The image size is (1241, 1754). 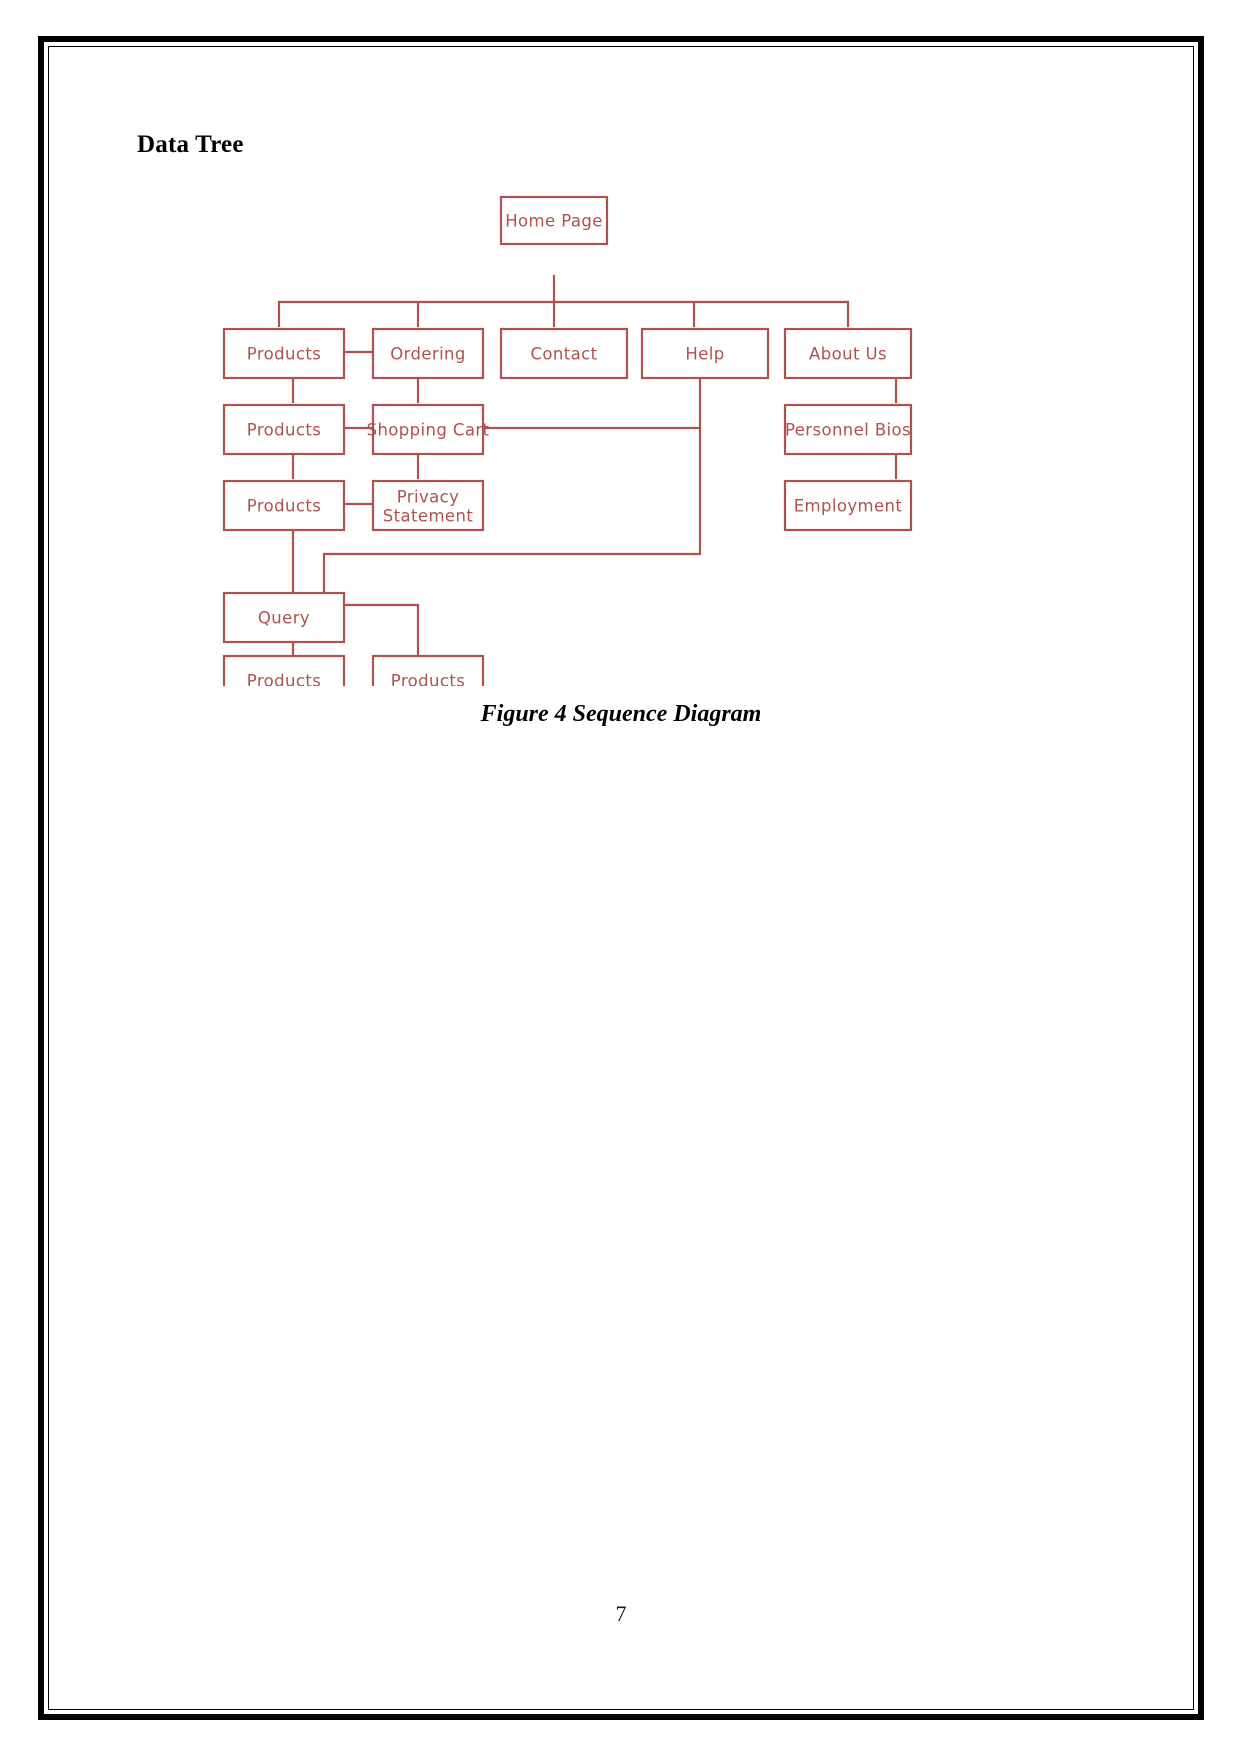 I want to click on connector-query-to-products-right, so click(x=381, y=630).